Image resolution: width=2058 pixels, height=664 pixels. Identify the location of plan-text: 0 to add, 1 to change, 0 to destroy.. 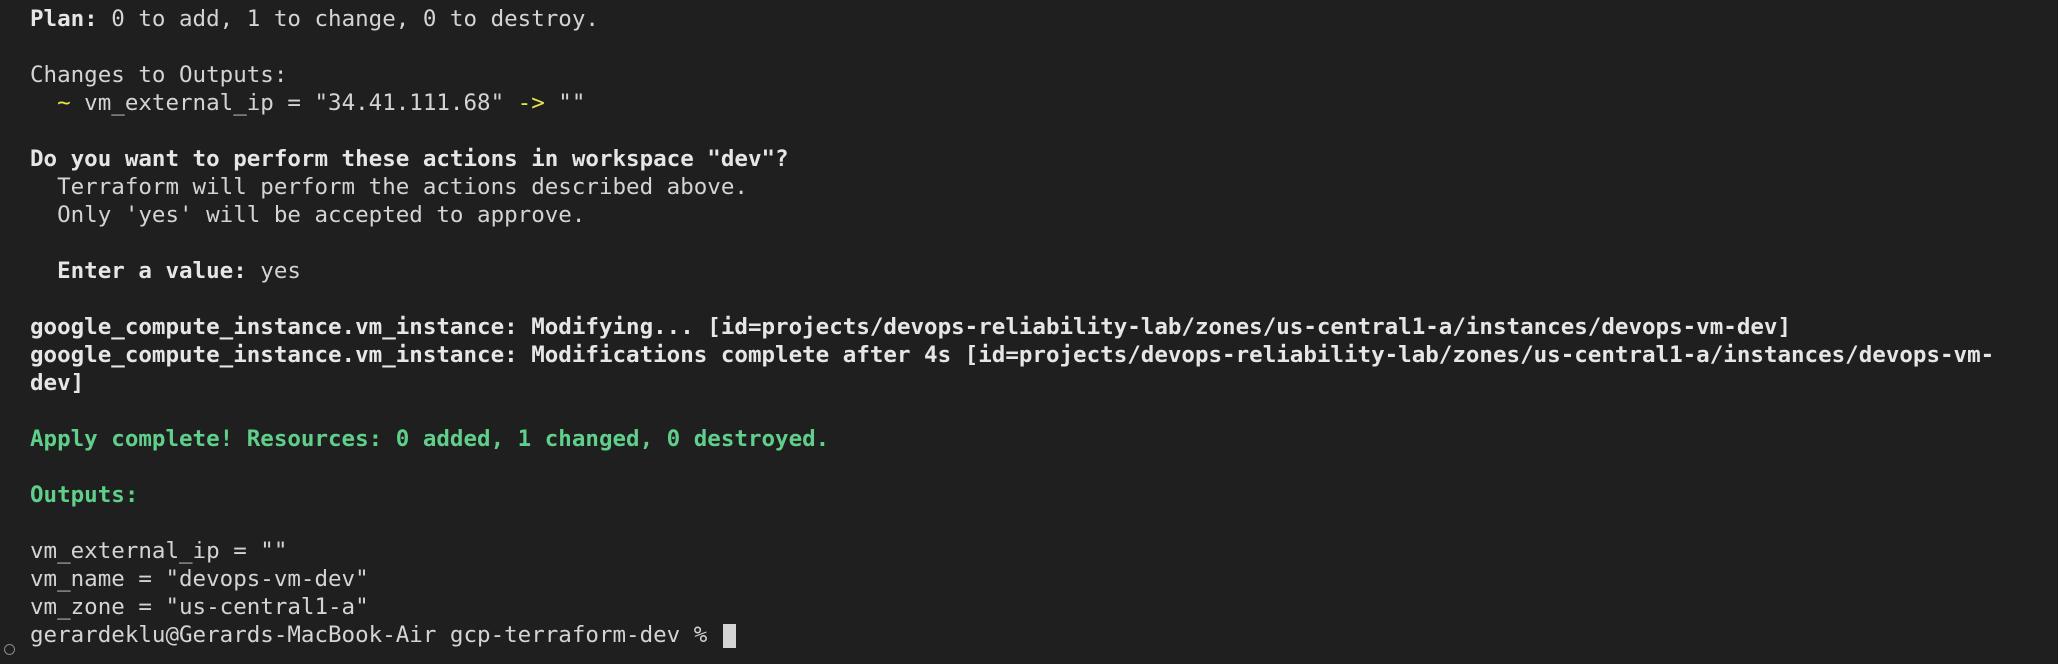
(348, 19).